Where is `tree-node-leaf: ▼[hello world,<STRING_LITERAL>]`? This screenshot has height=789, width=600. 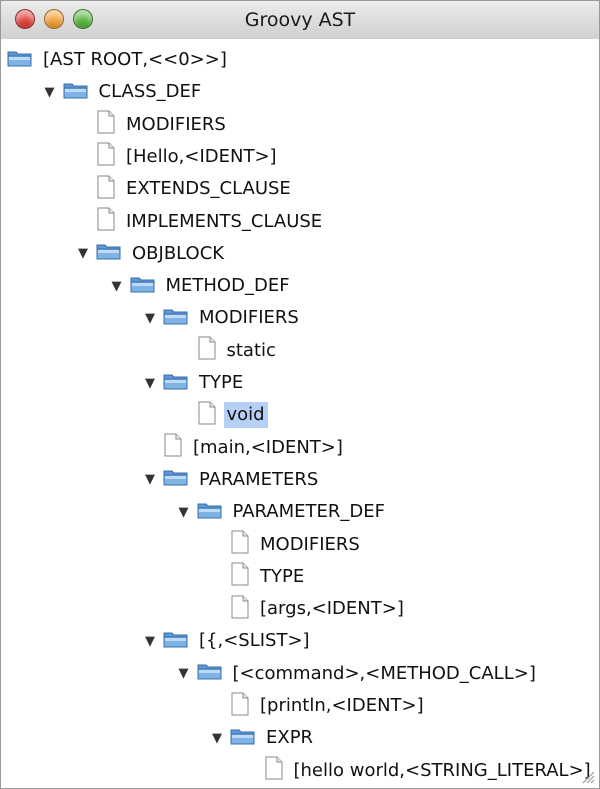 tree-node-leaf: ▼[hello world,<STRING_LITERAL>] is located at coordinates (419, 771).